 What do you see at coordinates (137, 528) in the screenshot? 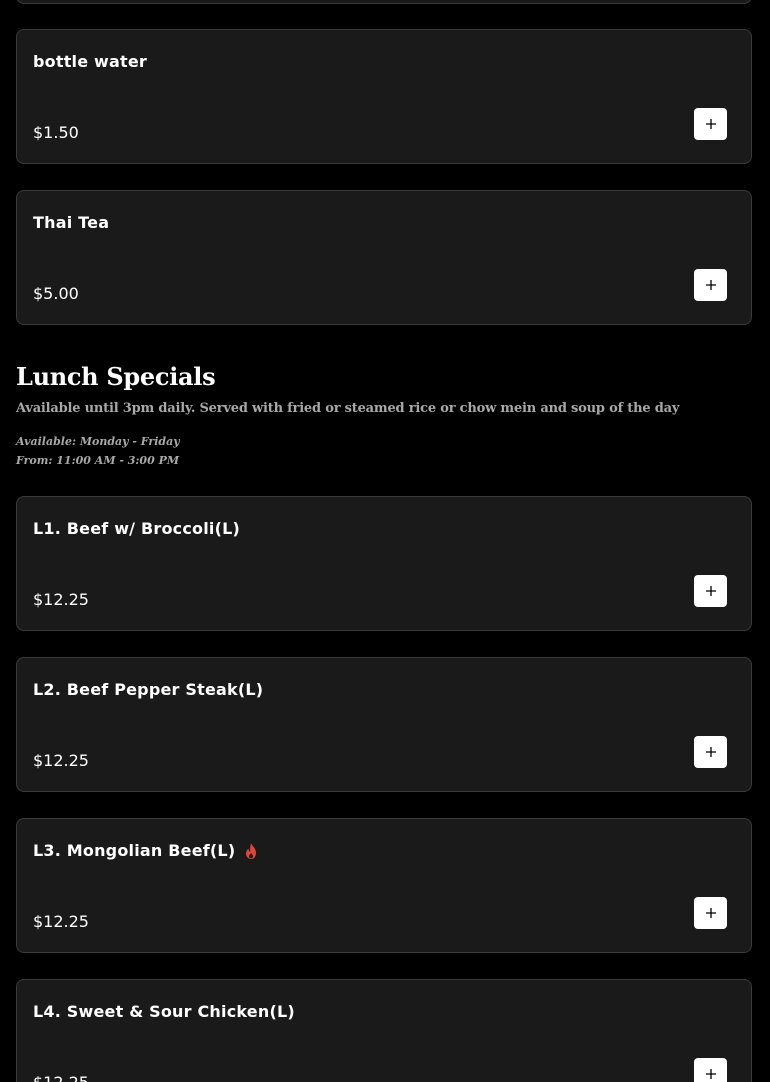
I see `menu-item-name: L1. Beef w/ Broccoli(L)` at bounding box center [137, 528].